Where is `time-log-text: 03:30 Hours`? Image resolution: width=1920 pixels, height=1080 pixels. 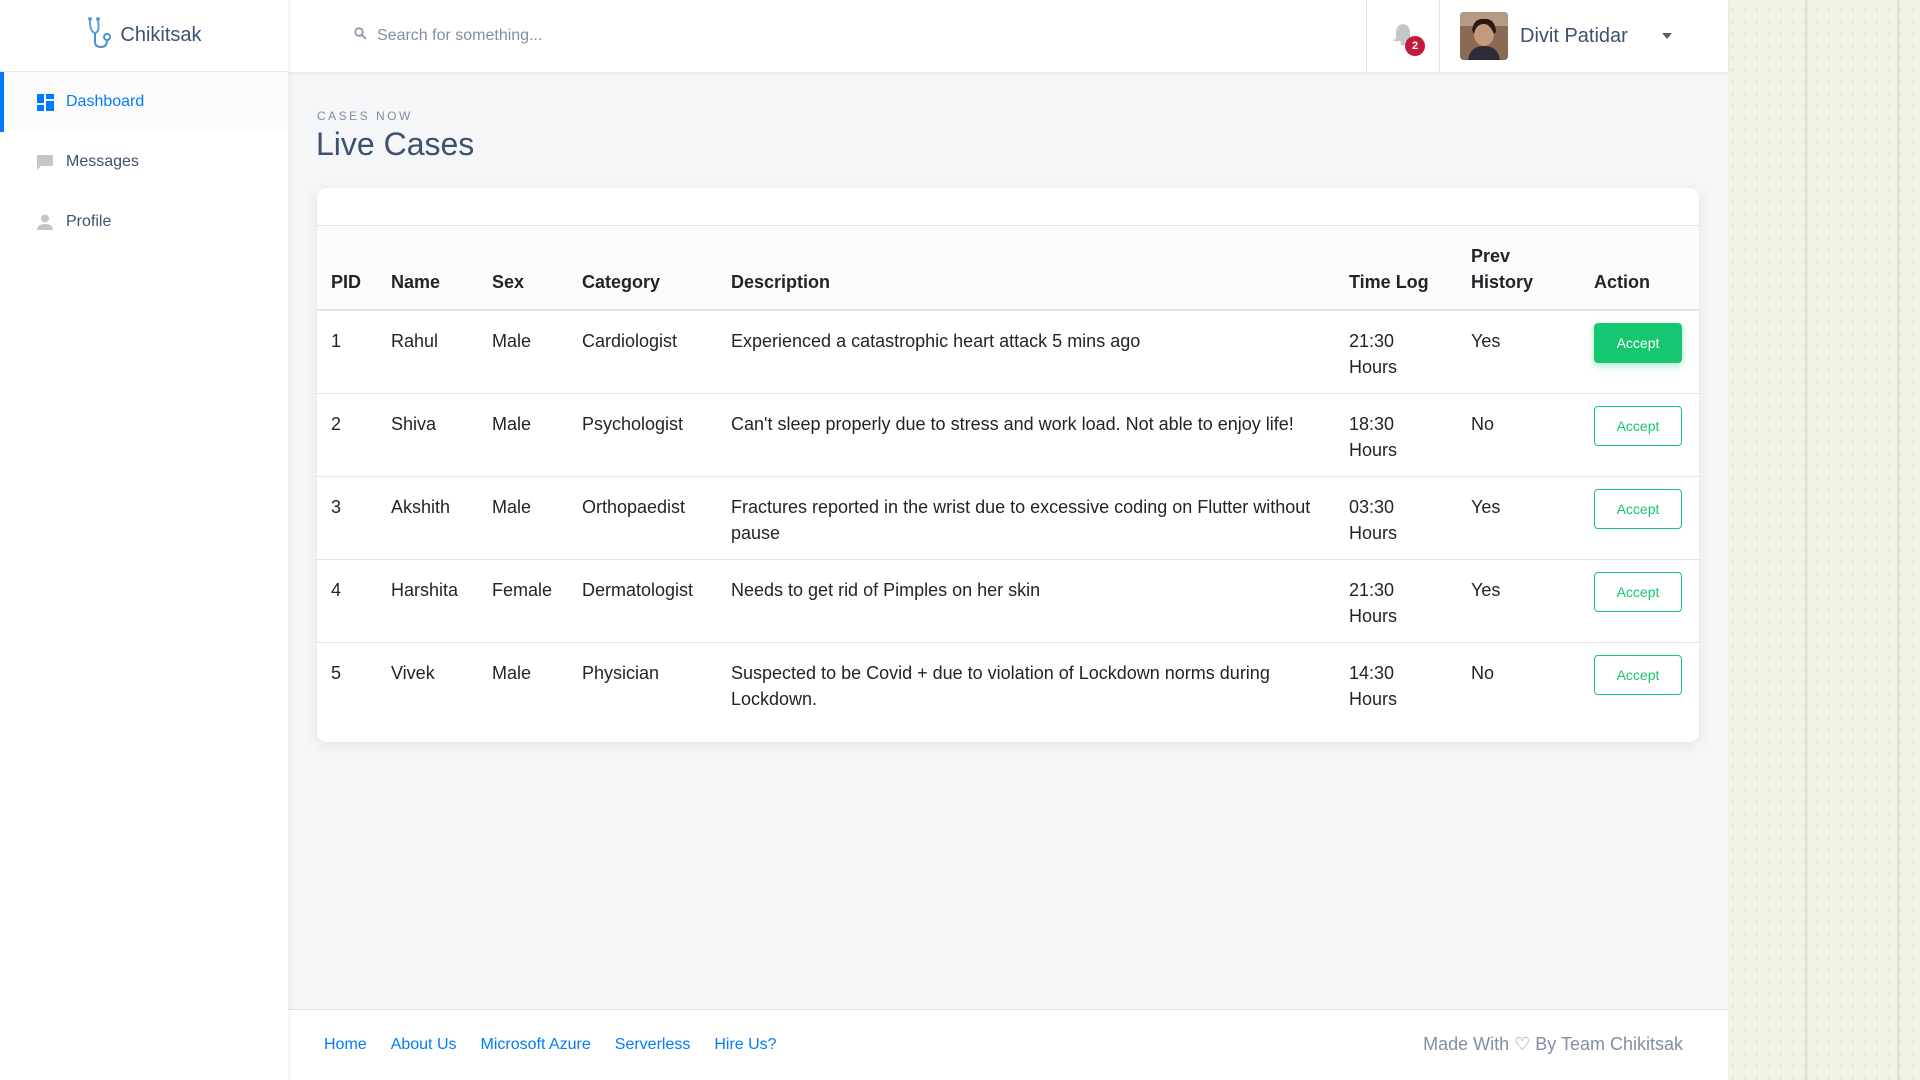
time-log-text: 03:30 Hours is located at coordinates (1373, 519).